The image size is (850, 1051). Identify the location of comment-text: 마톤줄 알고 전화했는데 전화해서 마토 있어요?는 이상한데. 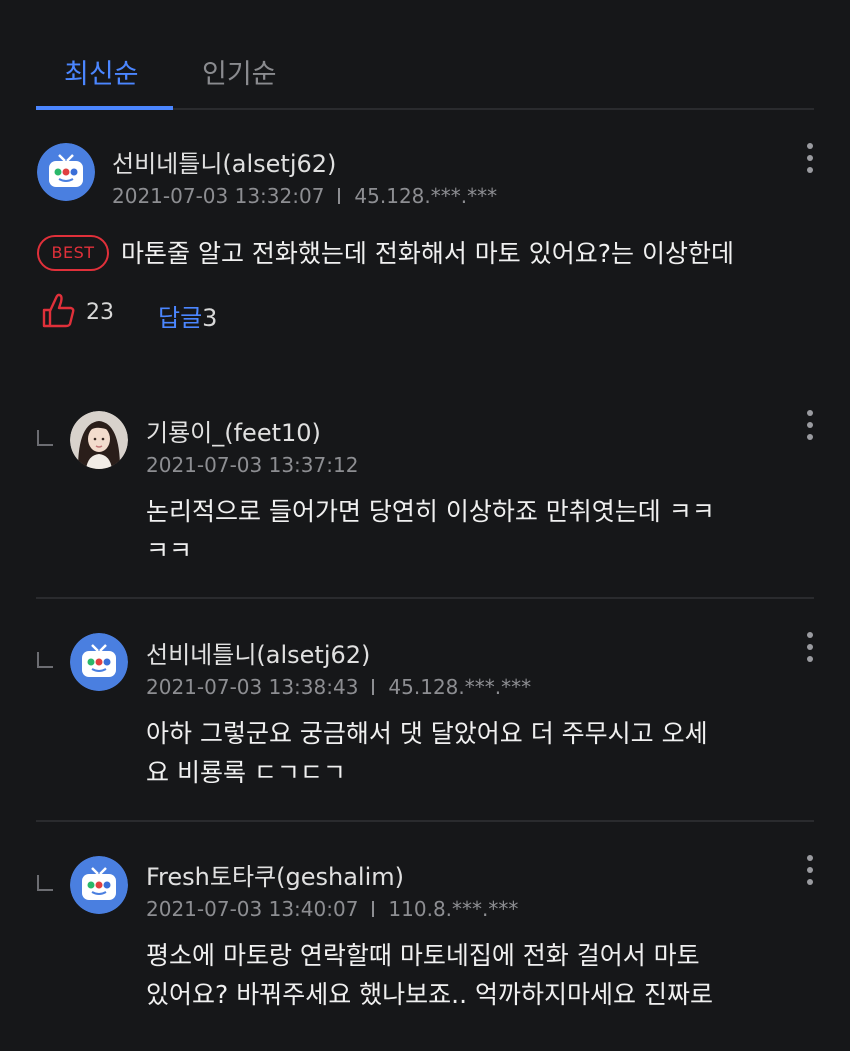
(427, 253).